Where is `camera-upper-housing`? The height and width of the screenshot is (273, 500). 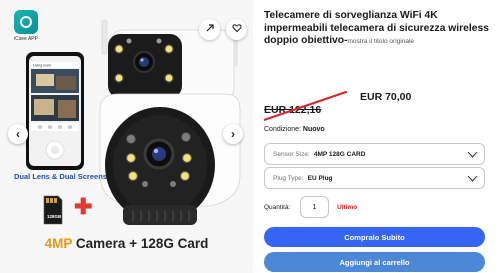
camera-upper-housing is located at coordinates (171, 64).